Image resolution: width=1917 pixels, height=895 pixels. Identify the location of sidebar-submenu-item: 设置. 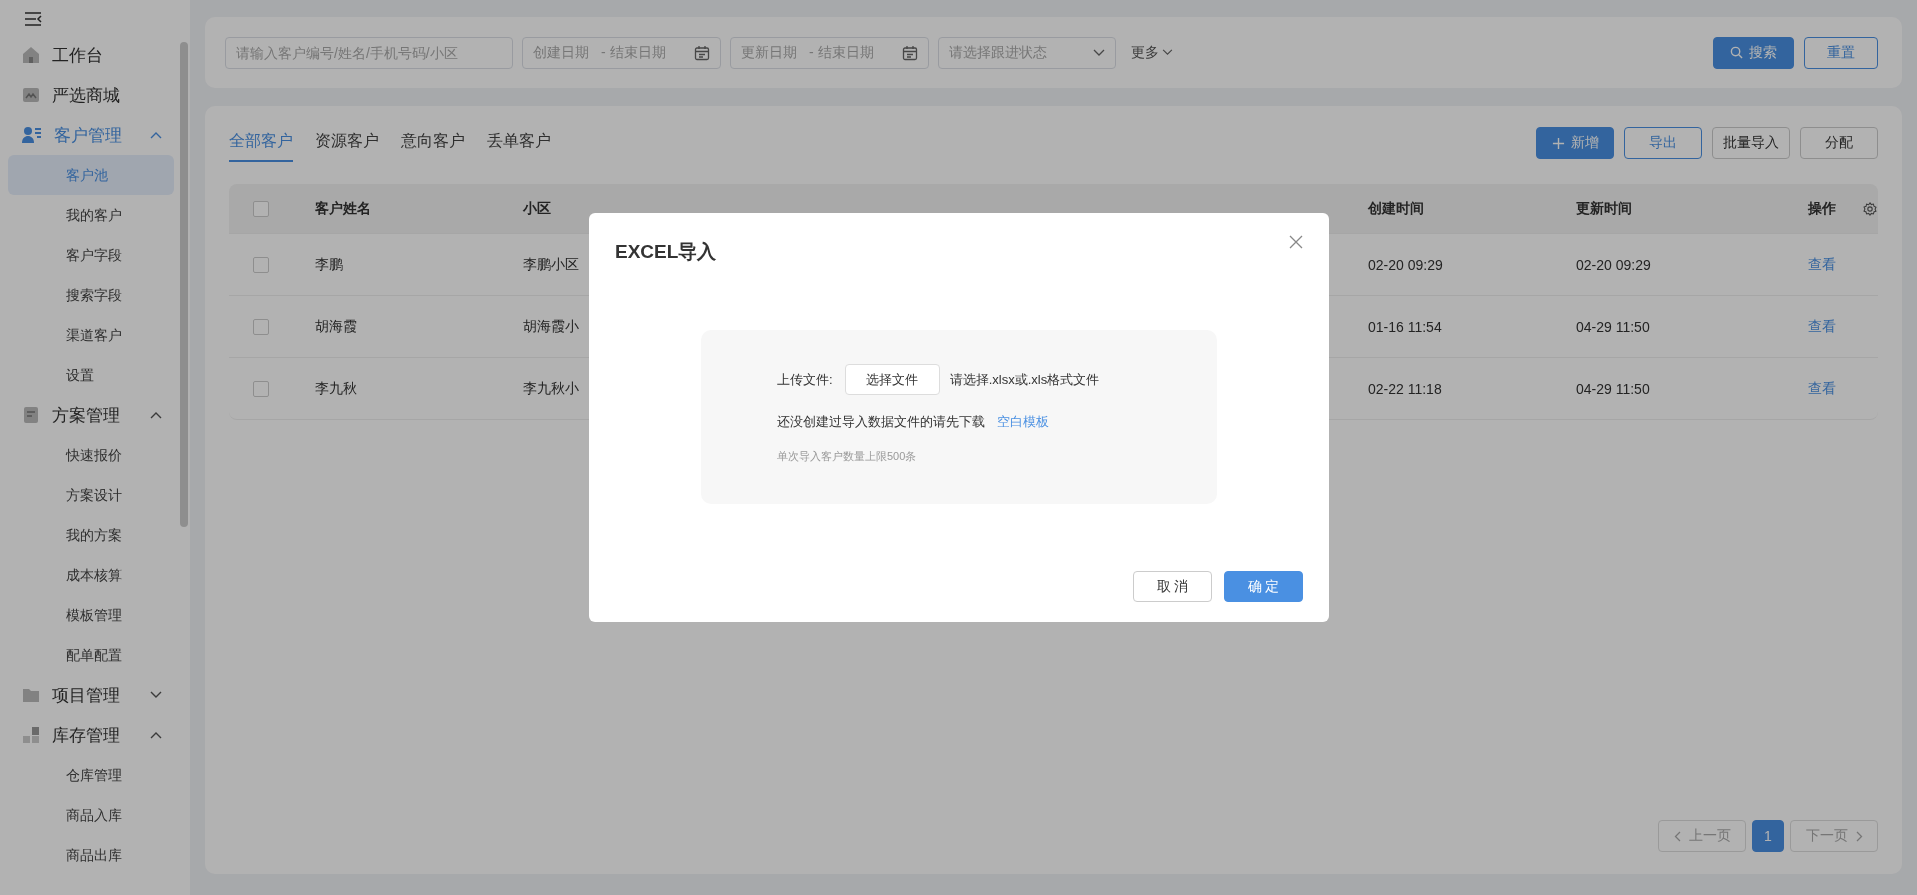
(91, 375).